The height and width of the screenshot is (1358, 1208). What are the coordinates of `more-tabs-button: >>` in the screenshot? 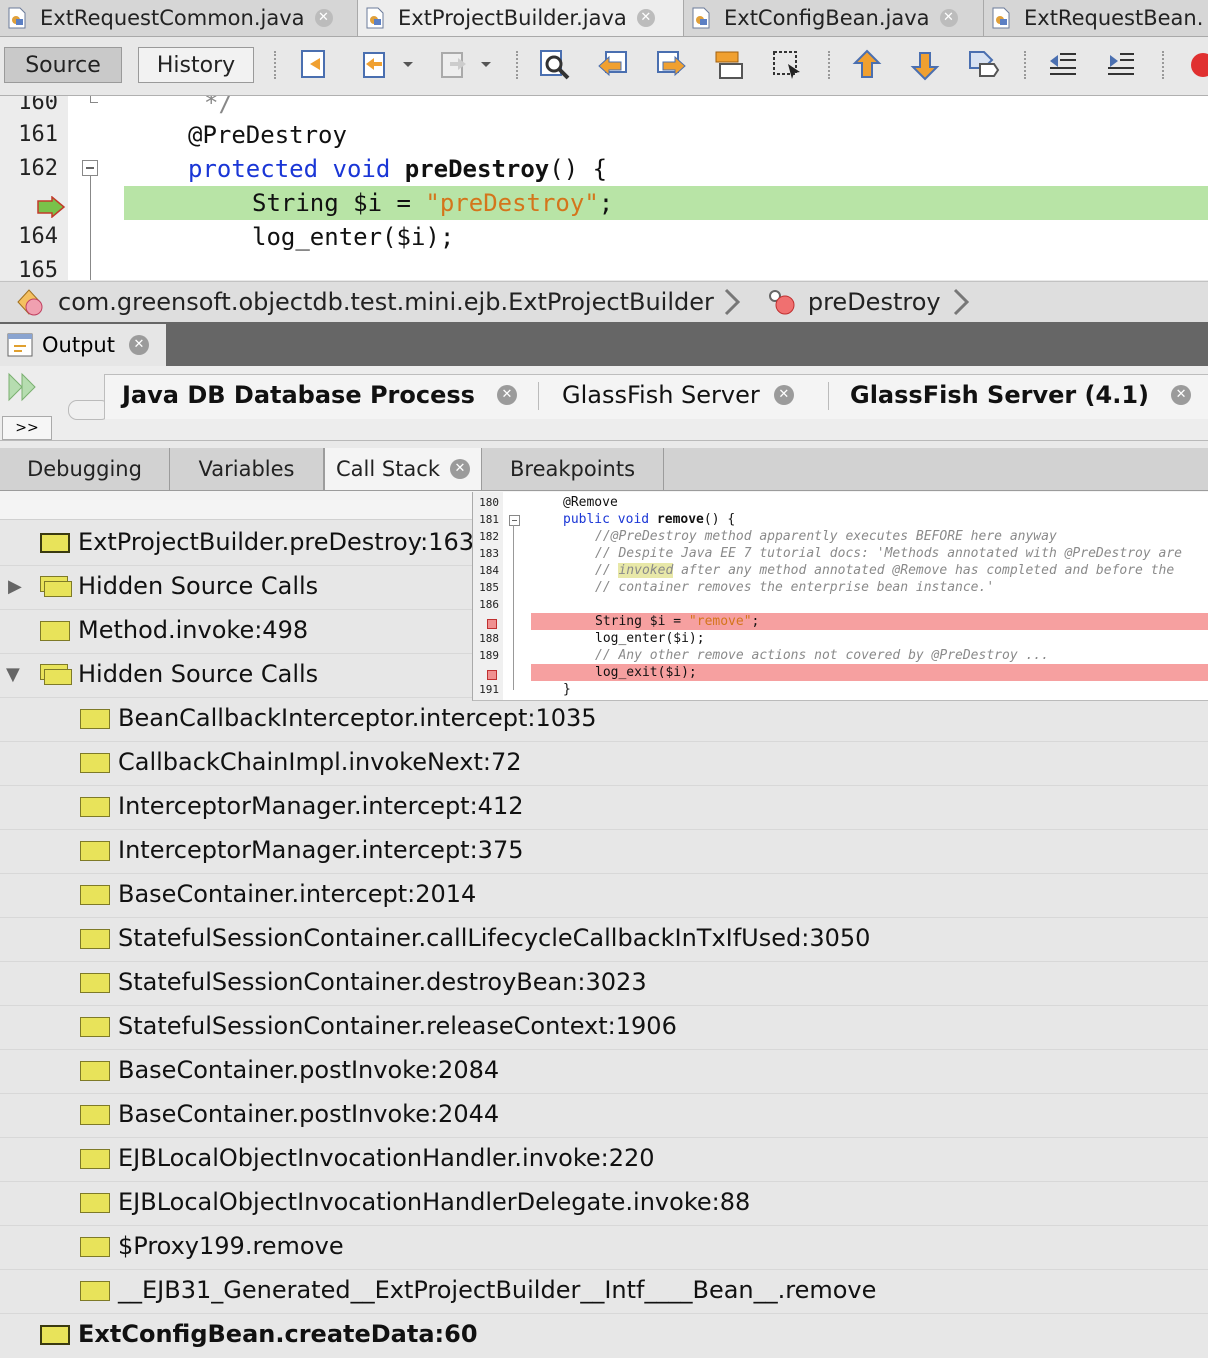 It's located at (27, 428).